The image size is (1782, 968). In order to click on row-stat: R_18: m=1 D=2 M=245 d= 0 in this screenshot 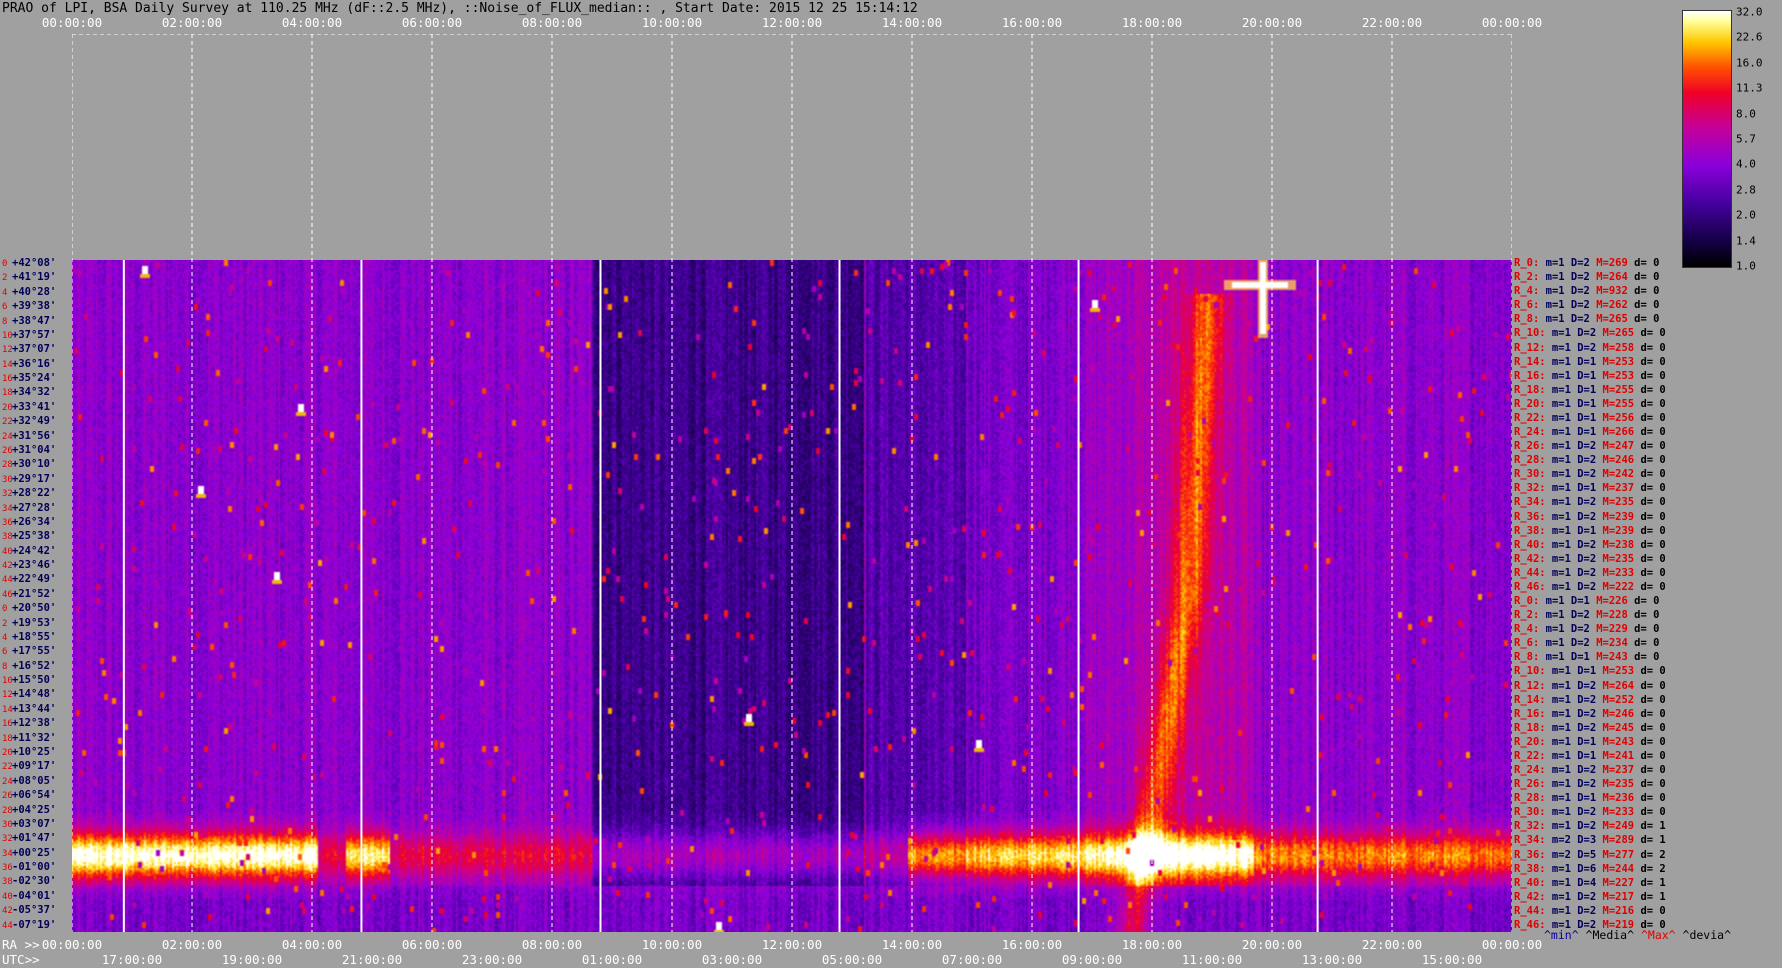, I will do `click(1590, 727)`.